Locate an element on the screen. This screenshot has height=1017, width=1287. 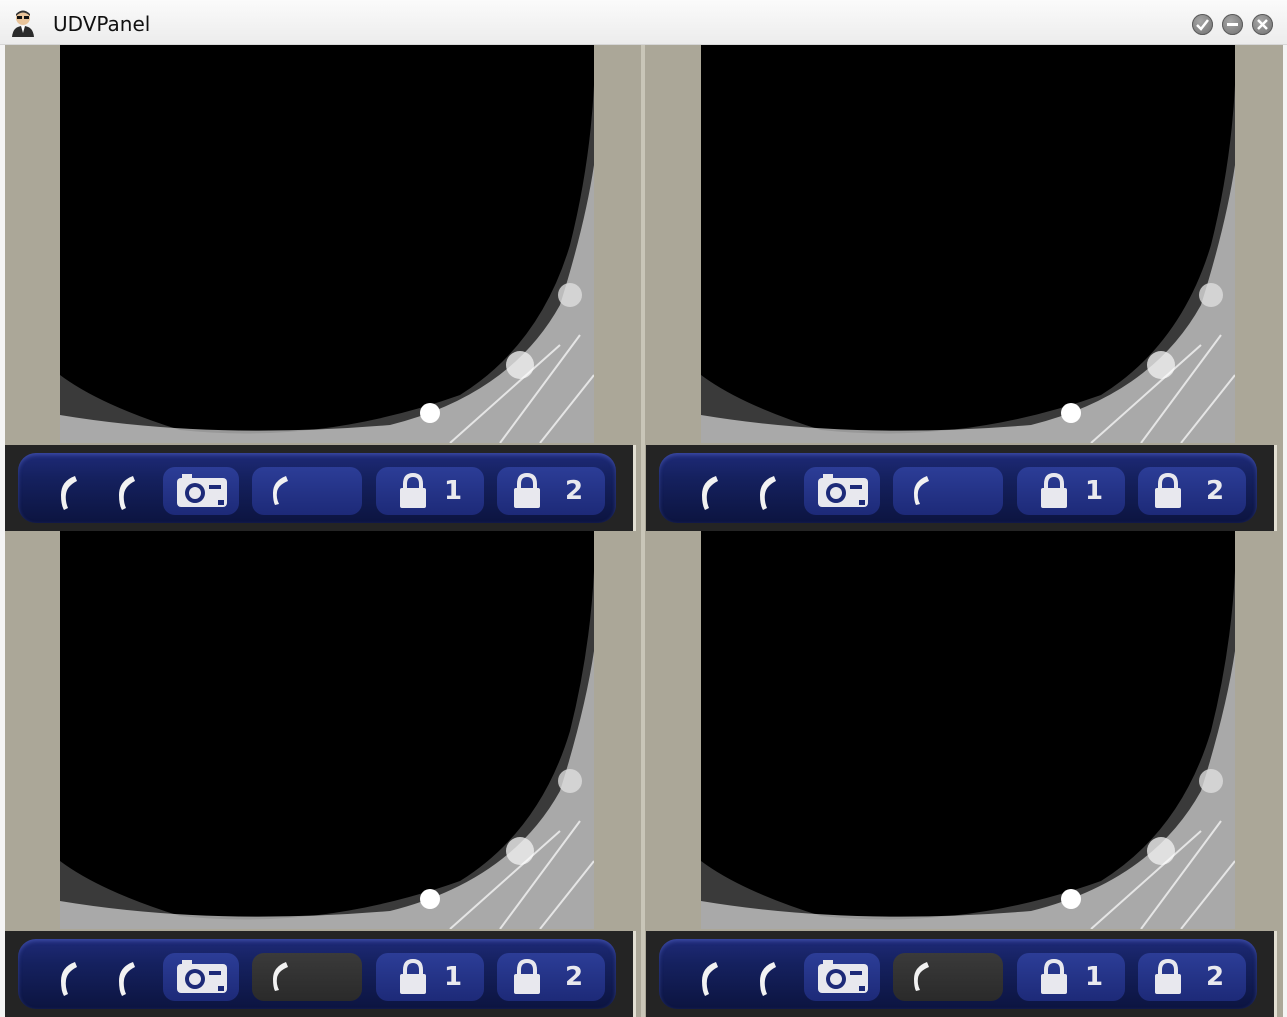
title-bar: UDVPanel is located at coordinates (643, 22).